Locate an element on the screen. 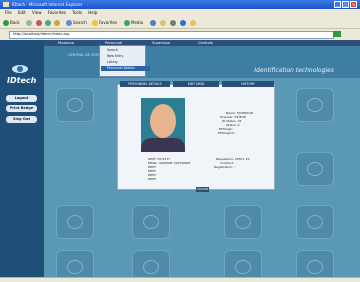  dropdown-item: Listing is located at coordinates (112, 62).